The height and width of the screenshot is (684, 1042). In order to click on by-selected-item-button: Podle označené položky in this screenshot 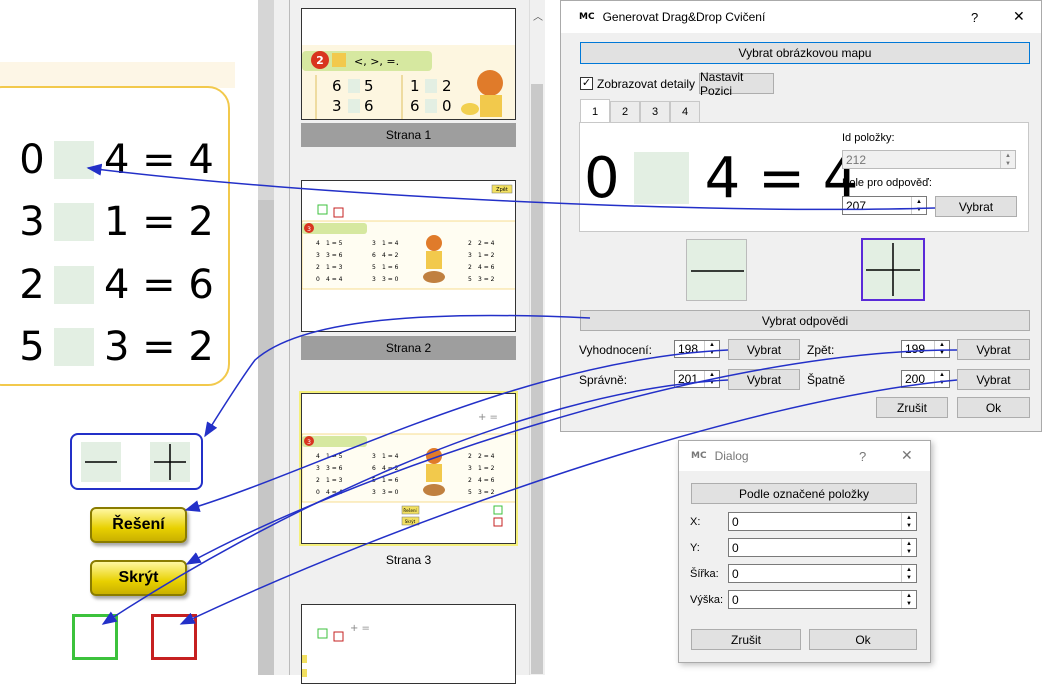, I will do `click(804, 493)`.